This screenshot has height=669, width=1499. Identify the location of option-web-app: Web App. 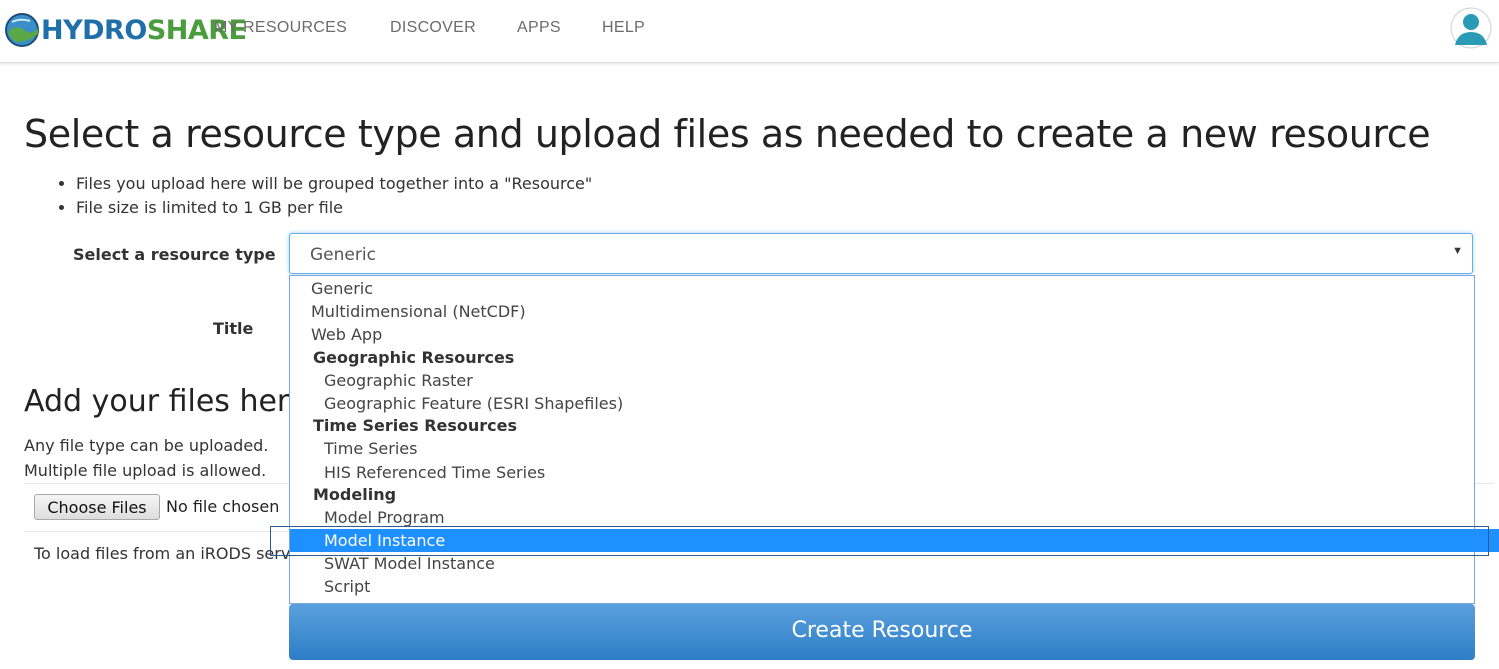
(892, 334).